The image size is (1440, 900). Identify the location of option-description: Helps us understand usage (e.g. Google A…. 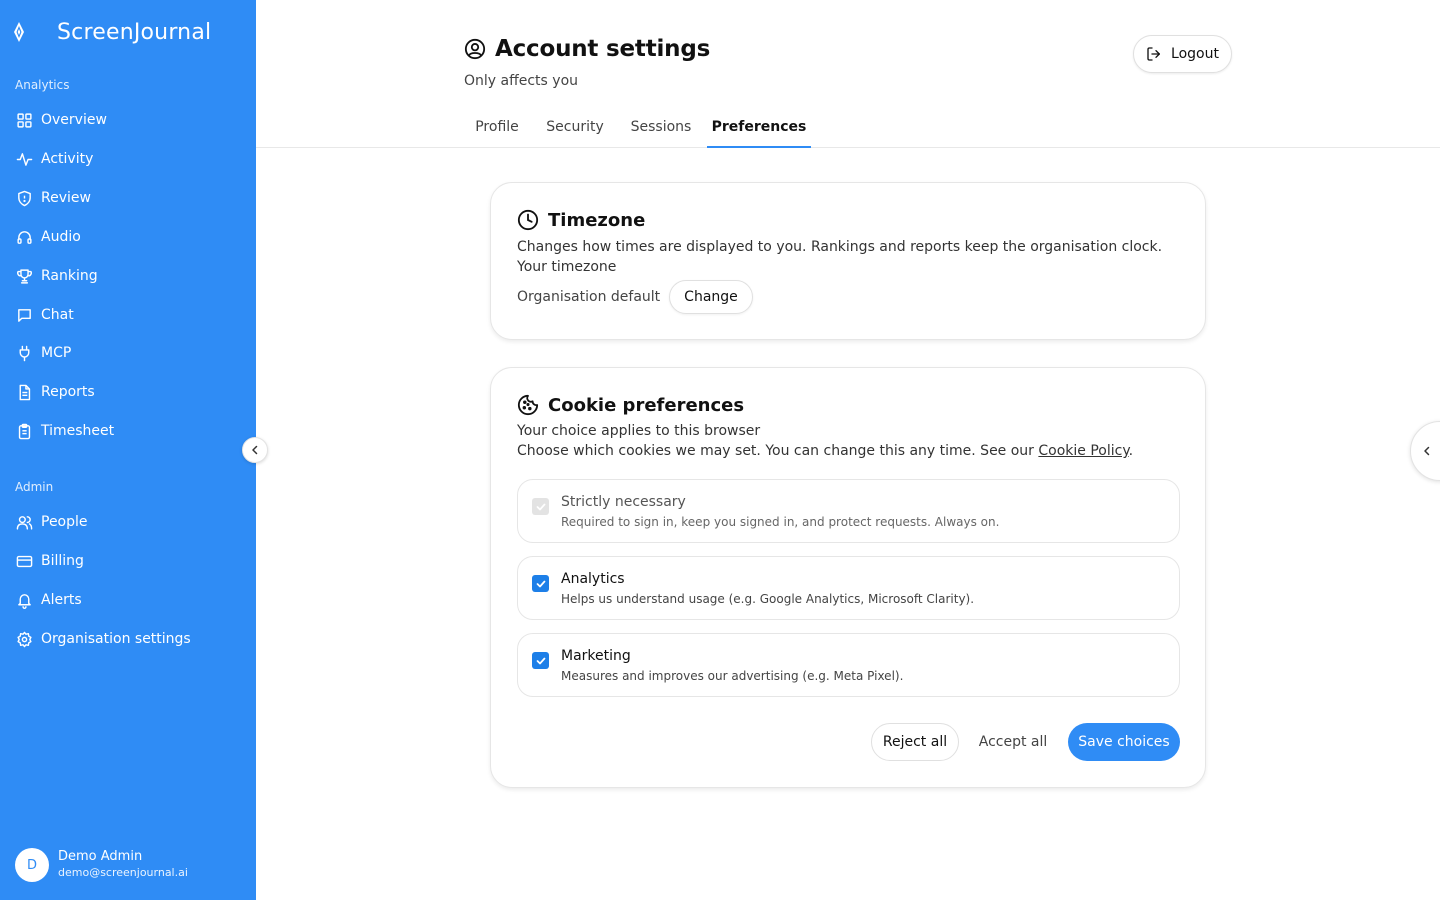
(768, 599).